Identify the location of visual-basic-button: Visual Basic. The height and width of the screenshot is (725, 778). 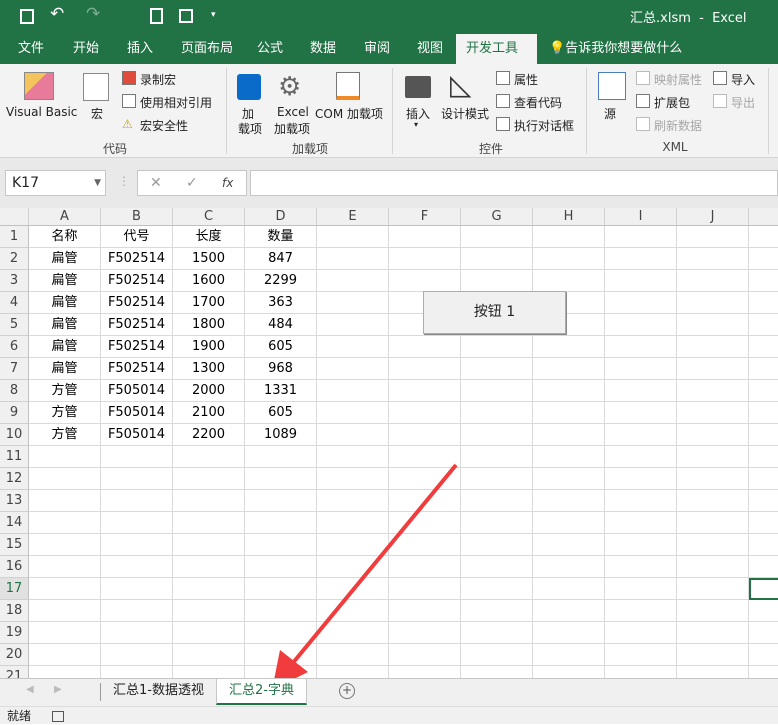
(41, 112).